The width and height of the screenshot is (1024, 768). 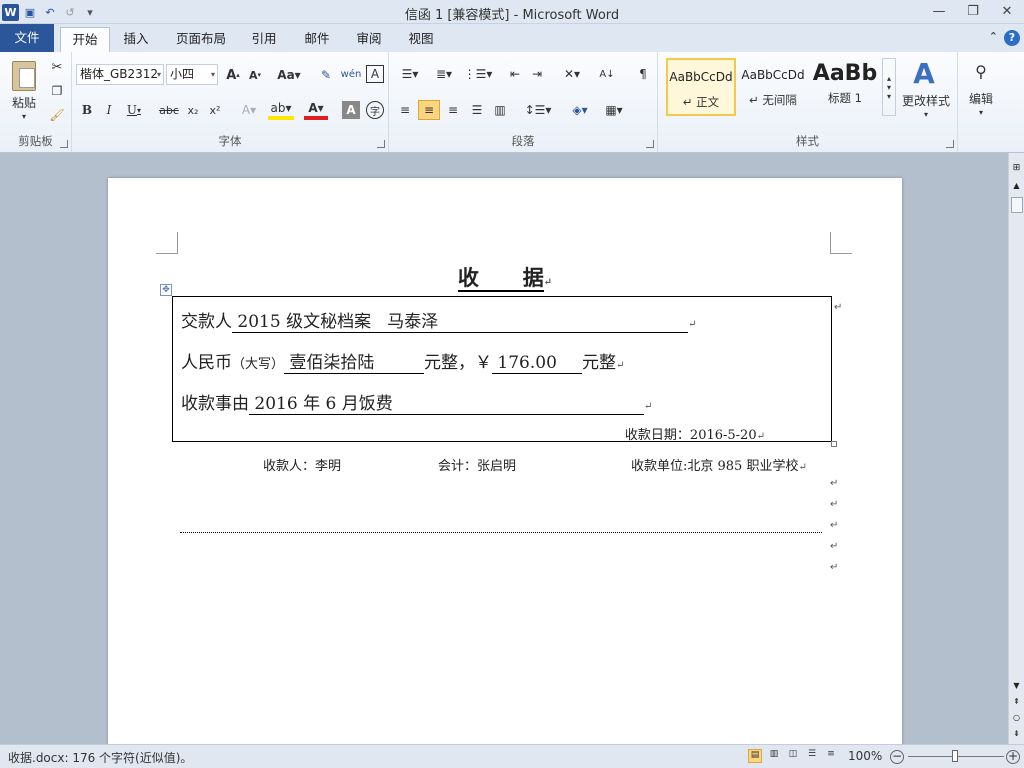 I want to click on change-styles-button: 更改样式, so click(x=926, y=100).